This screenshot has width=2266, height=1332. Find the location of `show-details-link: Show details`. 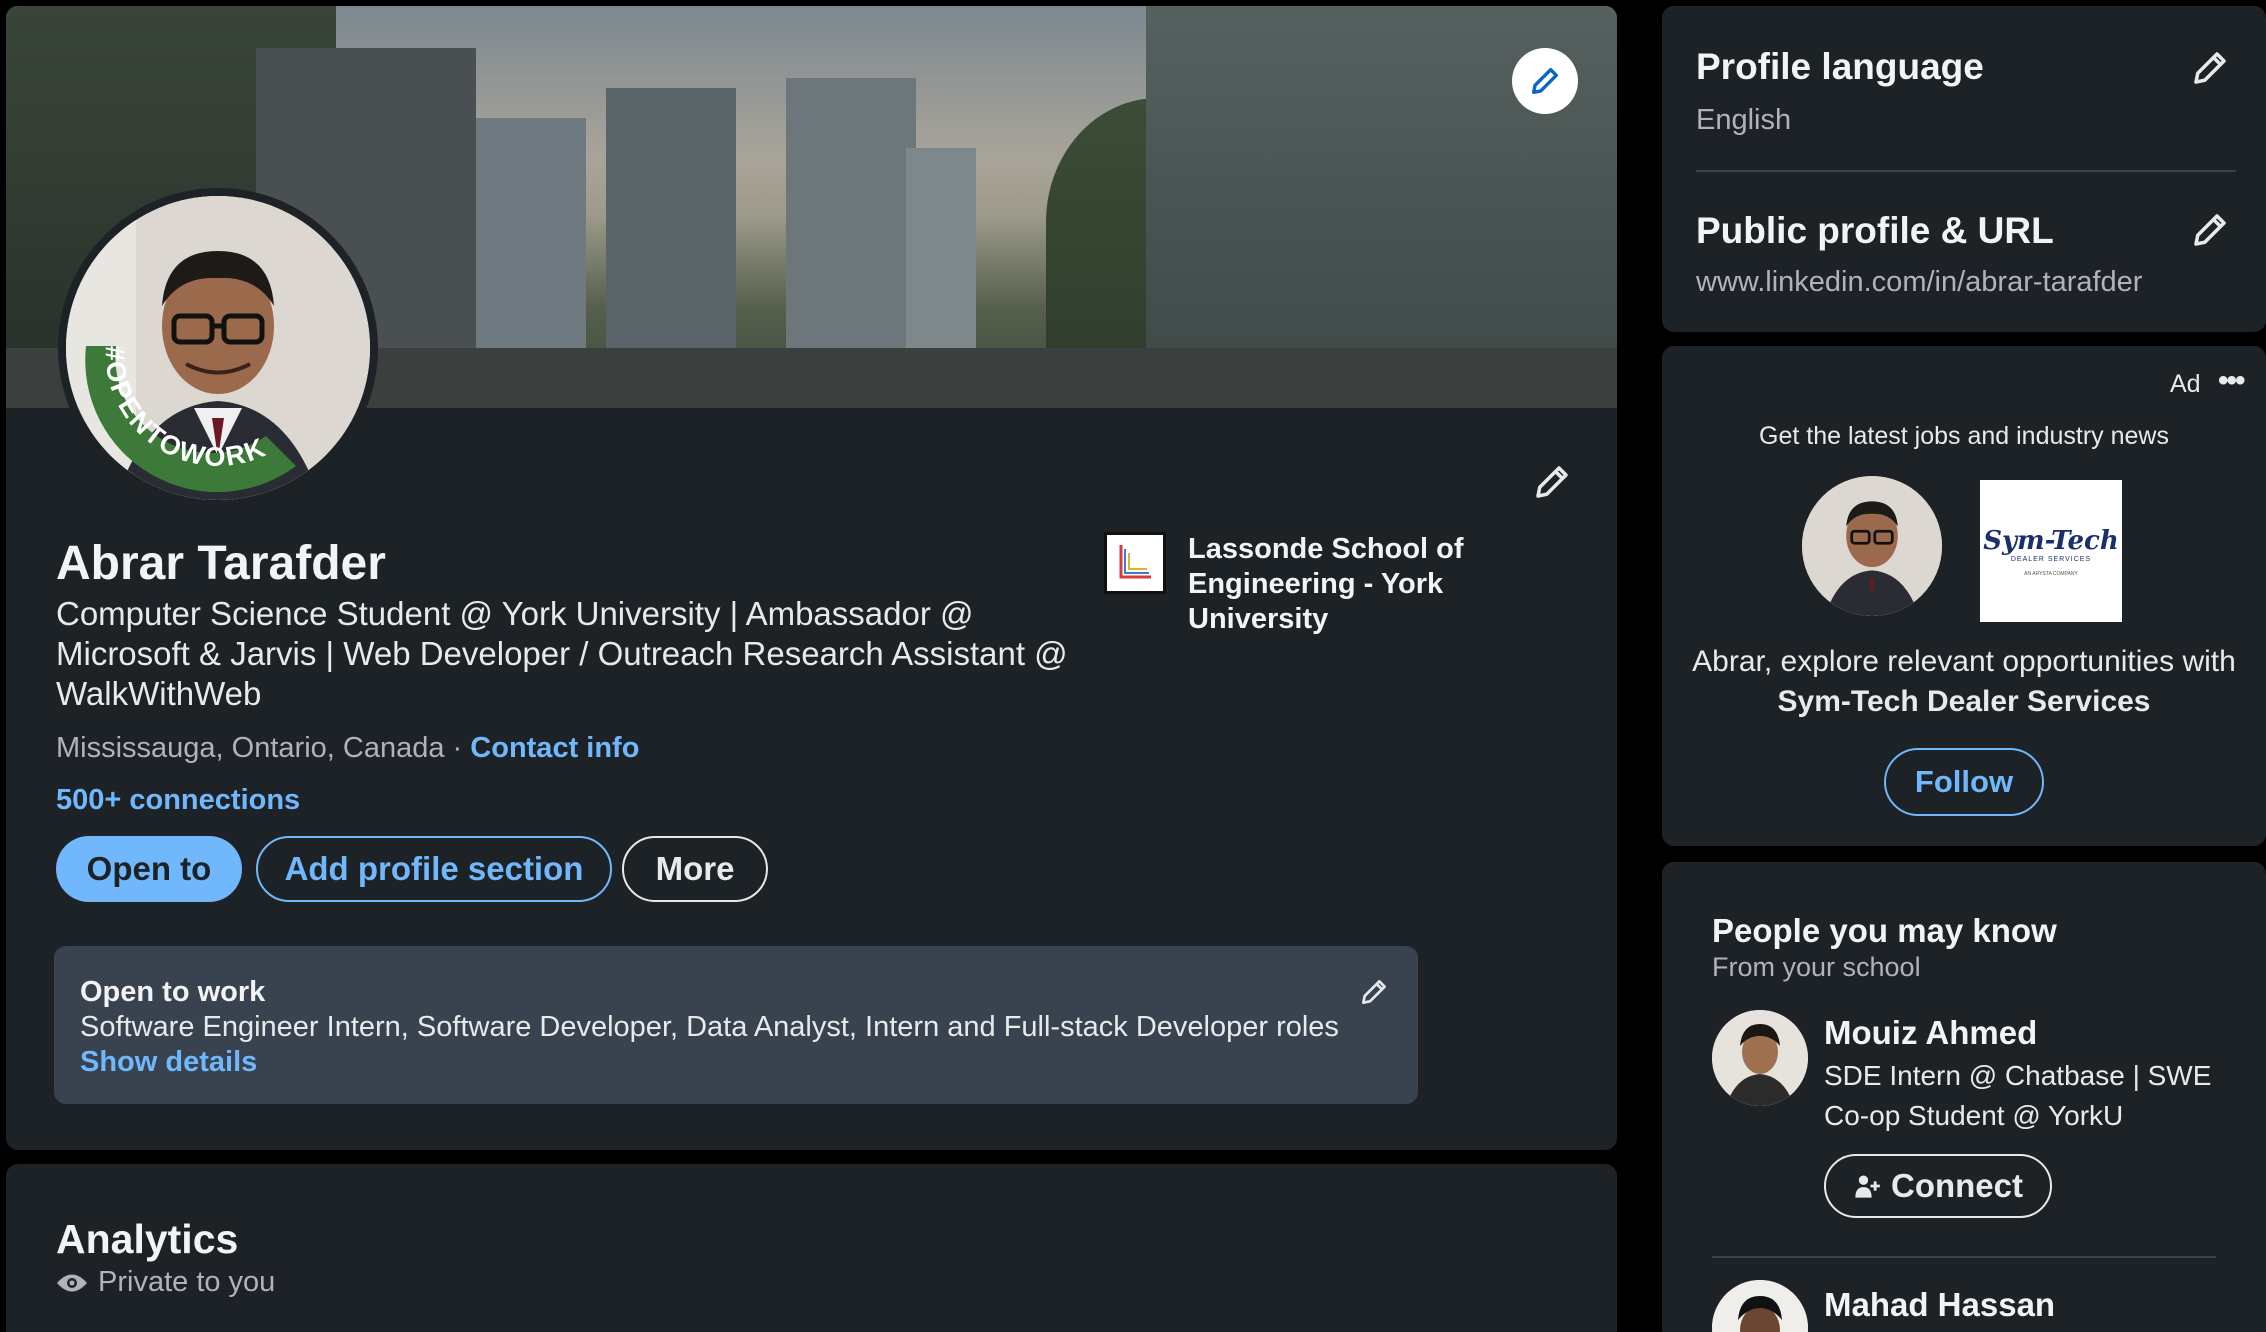

show-details-link: Show details is located at coordinates (168, 1062).